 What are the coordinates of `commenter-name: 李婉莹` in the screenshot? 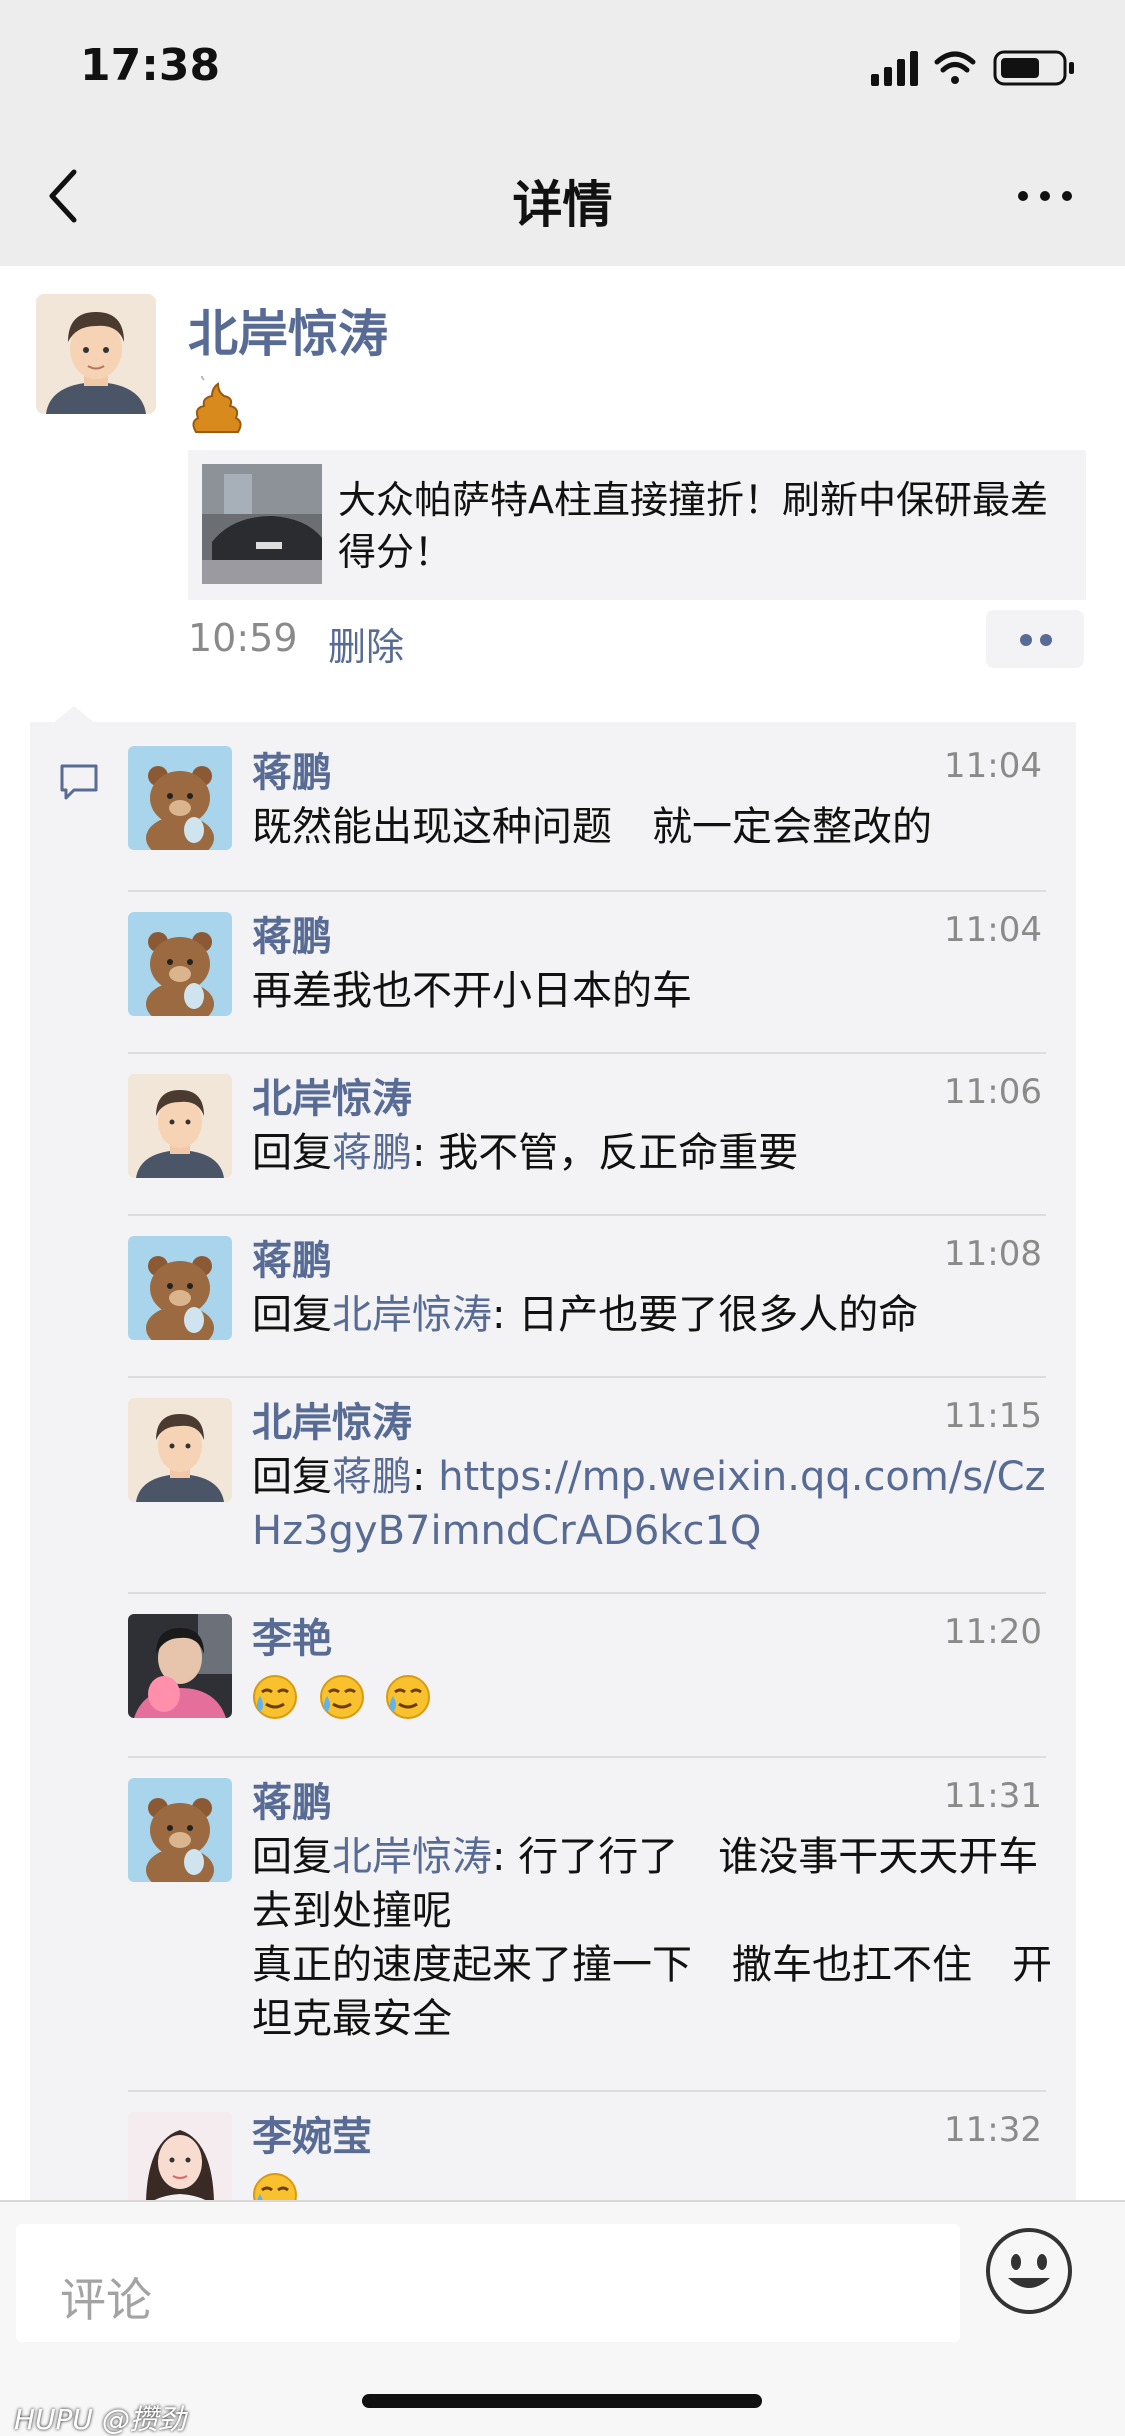 It's located at (312, 2133).